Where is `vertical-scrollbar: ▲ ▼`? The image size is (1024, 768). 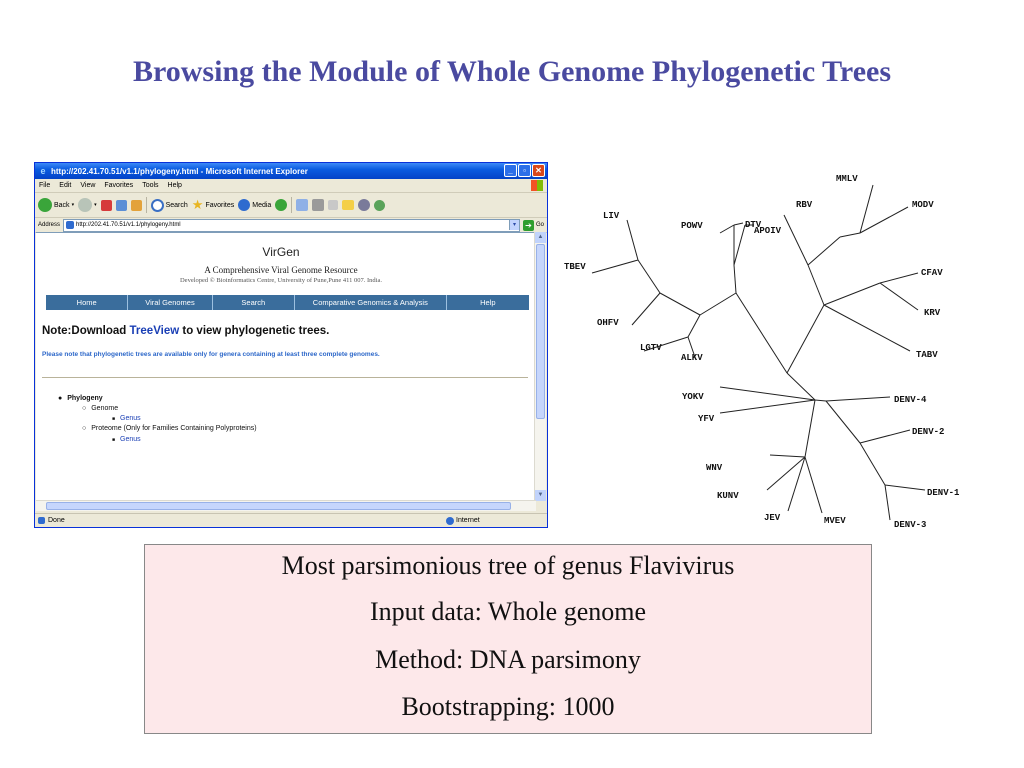 vertical-scrollbar: ▲ ▼ is located at coordinates (540, 366).